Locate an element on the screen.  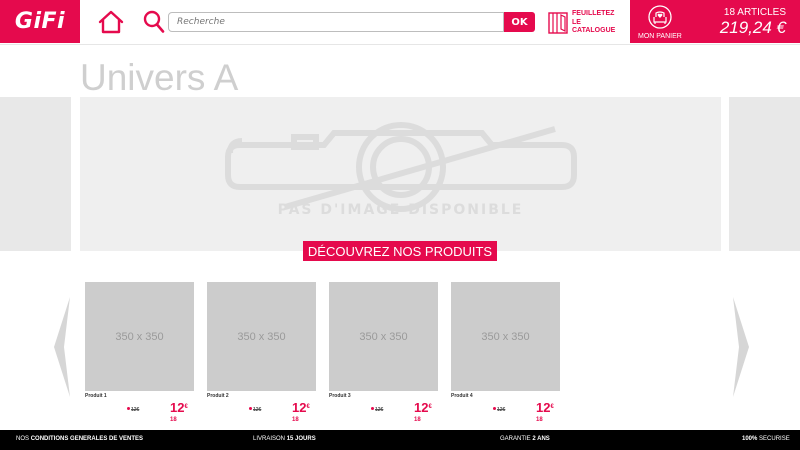
footer-secure: 100% SECURISE is located at coordinates (766, 439).